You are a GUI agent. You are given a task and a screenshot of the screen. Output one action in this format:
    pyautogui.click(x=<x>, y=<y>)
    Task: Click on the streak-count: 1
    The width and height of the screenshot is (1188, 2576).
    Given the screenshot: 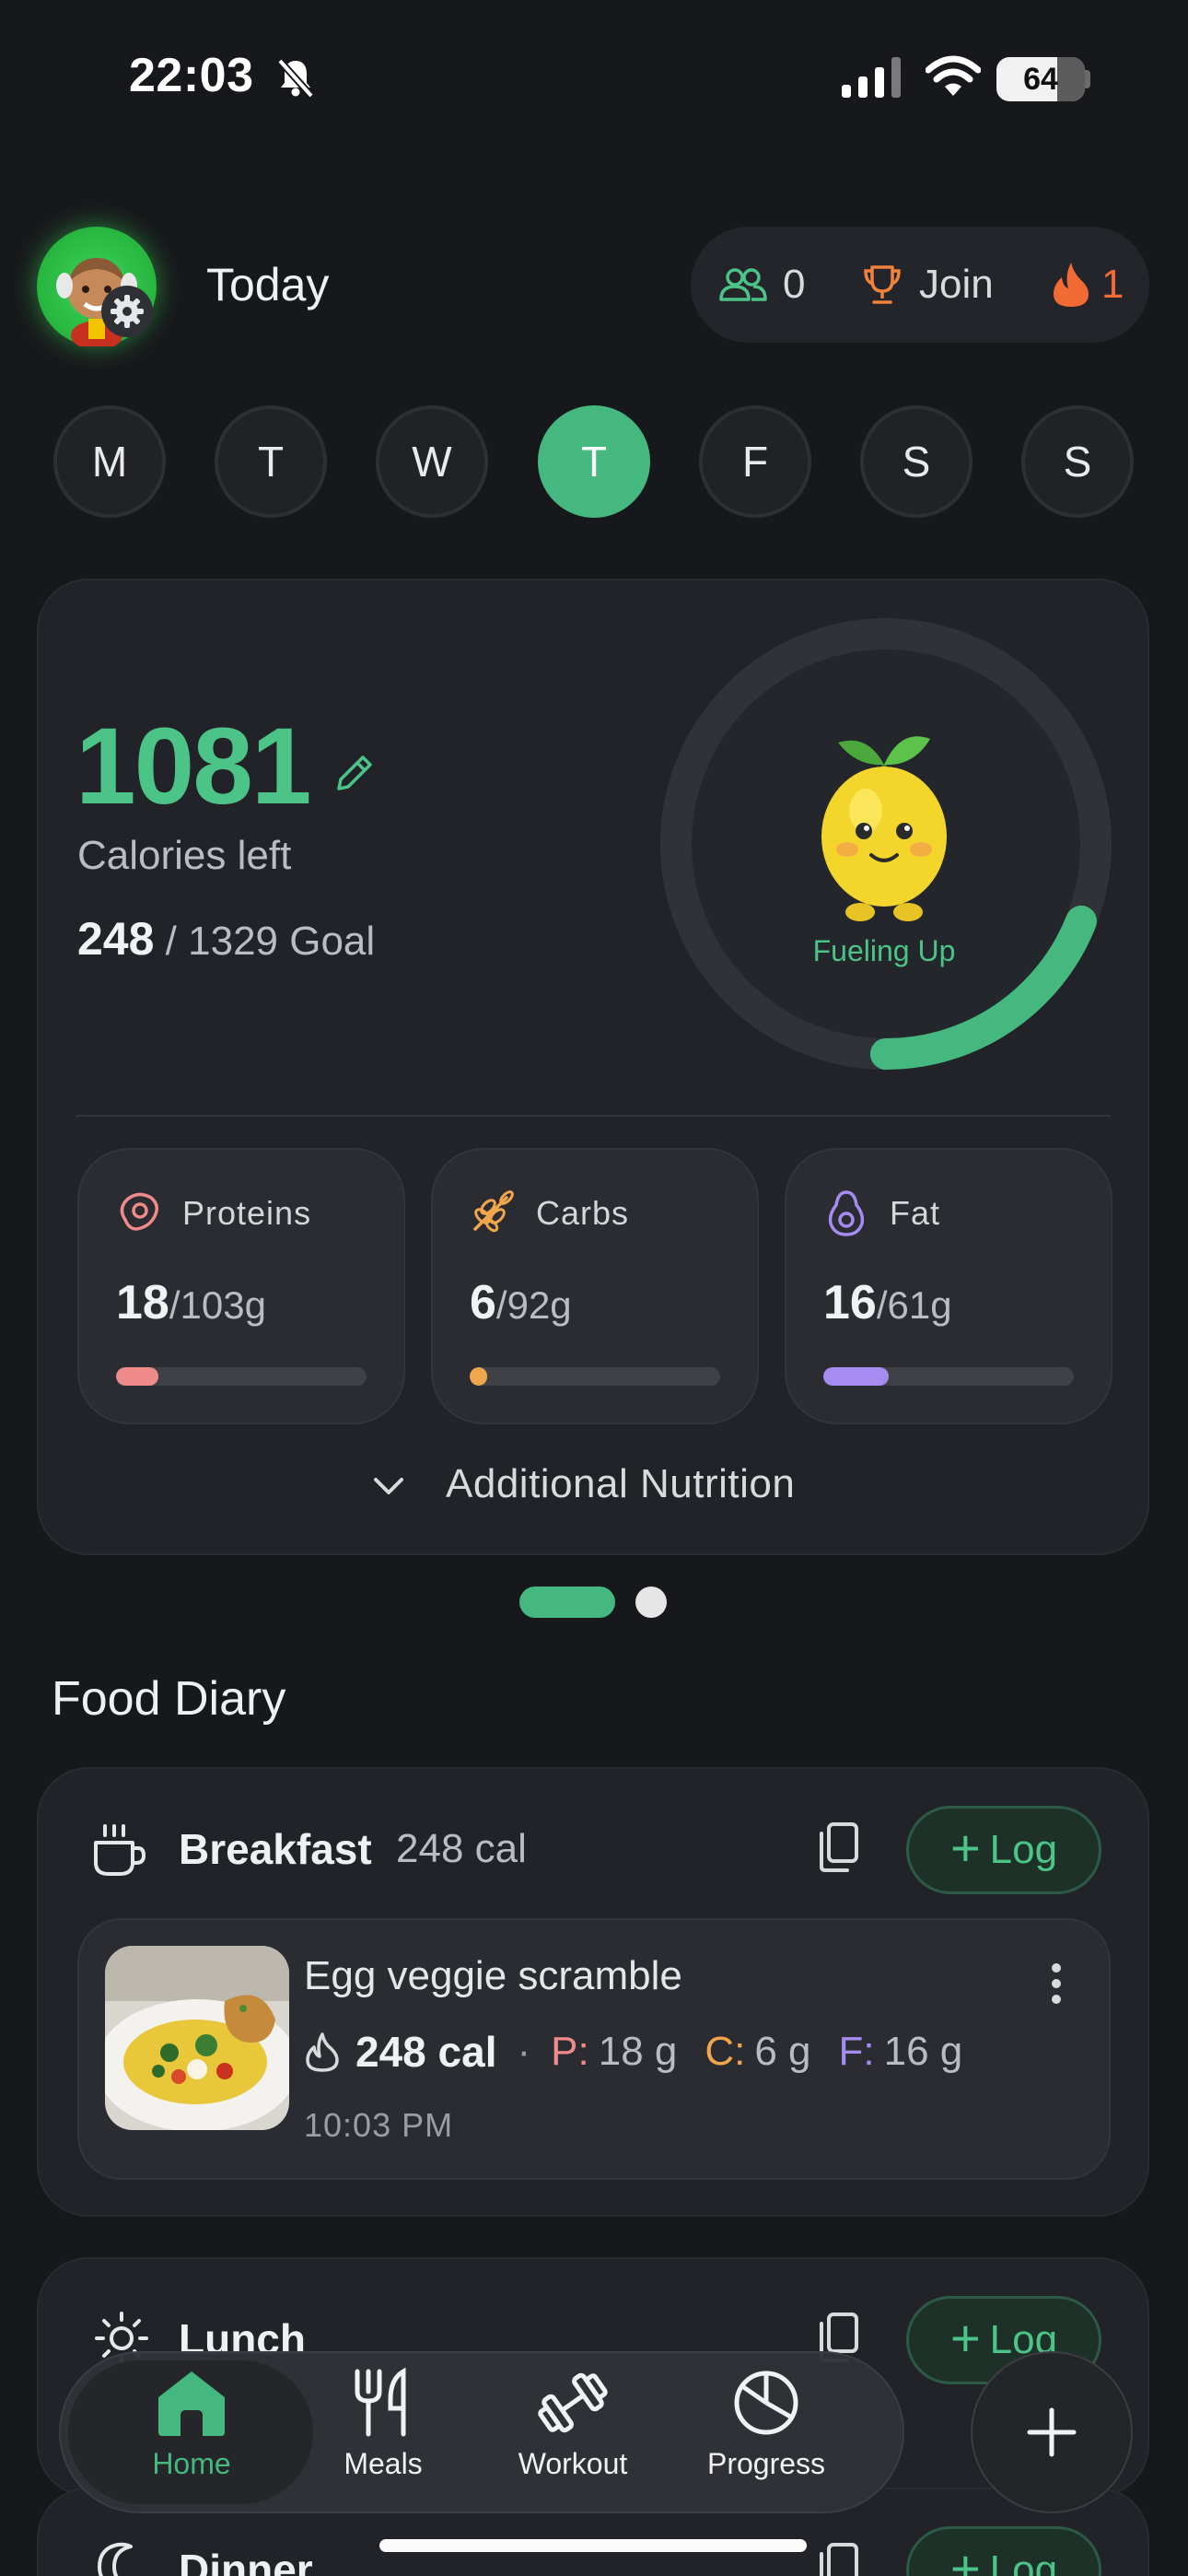 What is the action you would take?
    pyautogui.click(x=1112, y=284)
    